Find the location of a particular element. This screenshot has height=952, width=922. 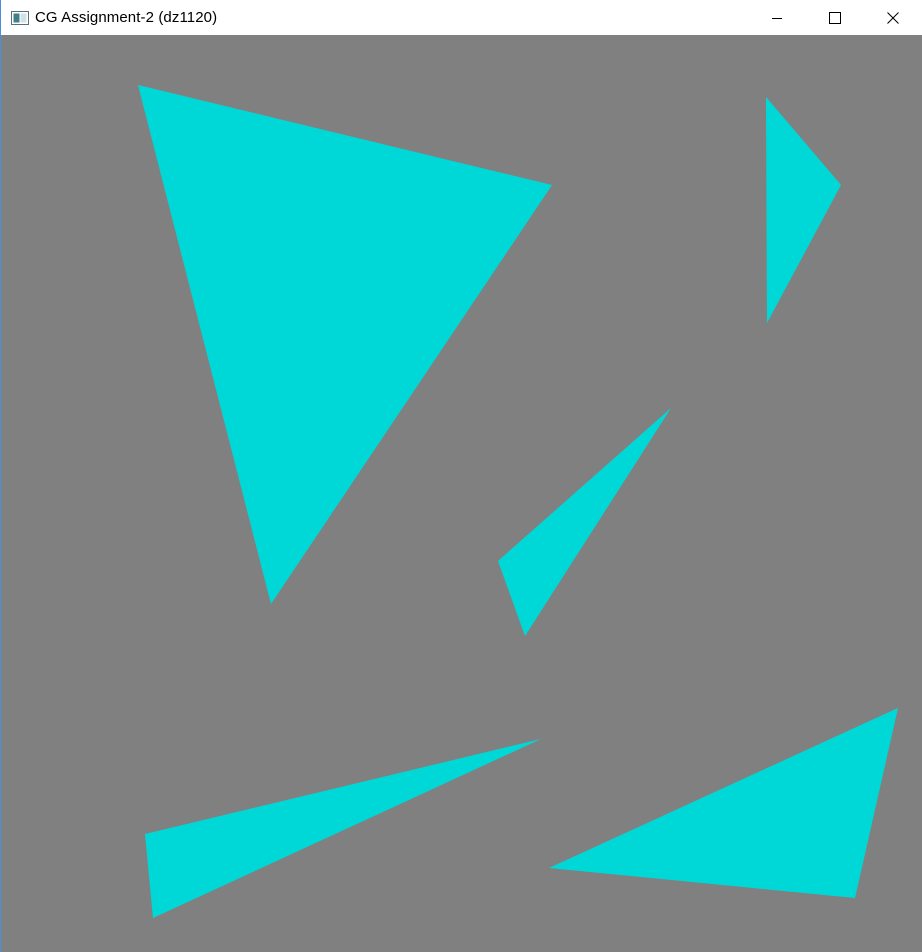

maximize-button is located at coordinates (835, 17).